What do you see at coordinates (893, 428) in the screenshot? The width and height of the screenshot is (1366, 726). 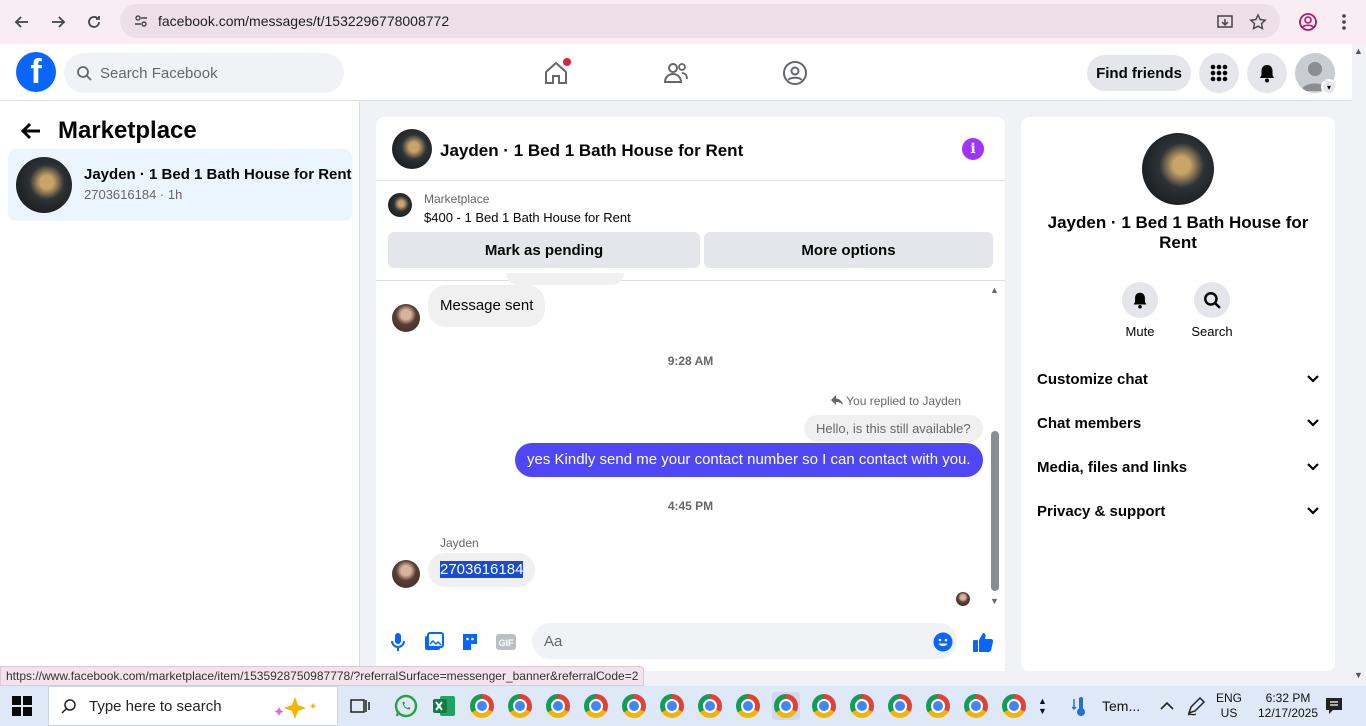 I see `quoted-message: Hello, is this still available?` at bounding box center [893, 428].